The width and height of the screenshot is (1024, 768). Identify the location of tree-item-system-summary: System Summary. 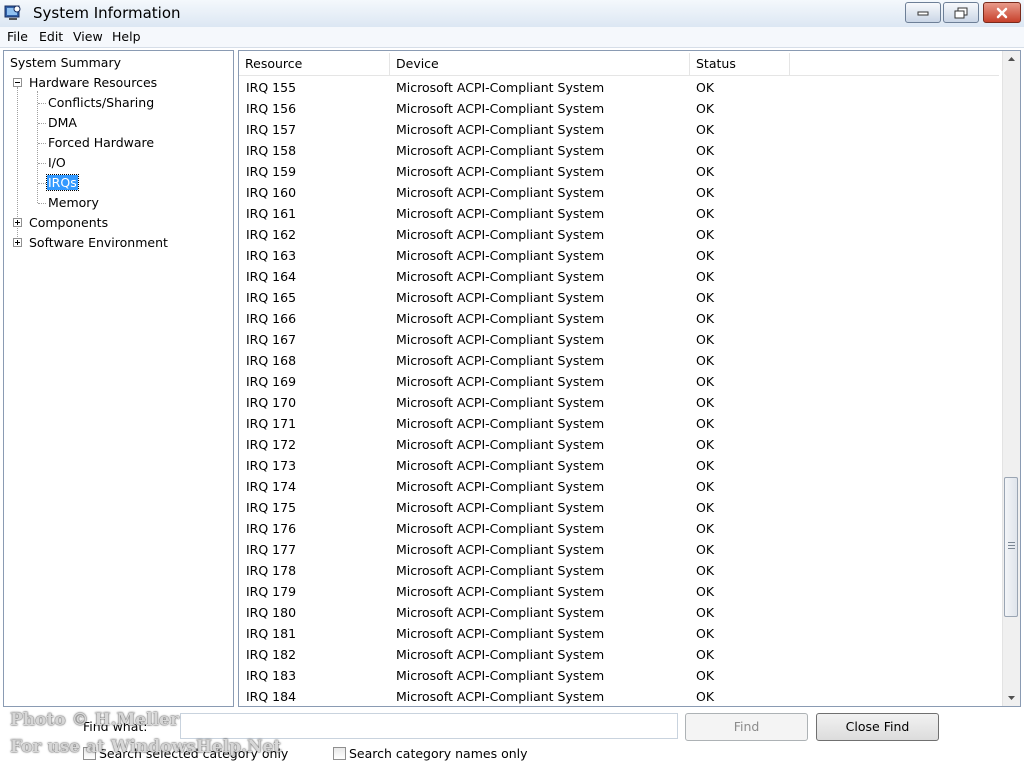
(65, 62).